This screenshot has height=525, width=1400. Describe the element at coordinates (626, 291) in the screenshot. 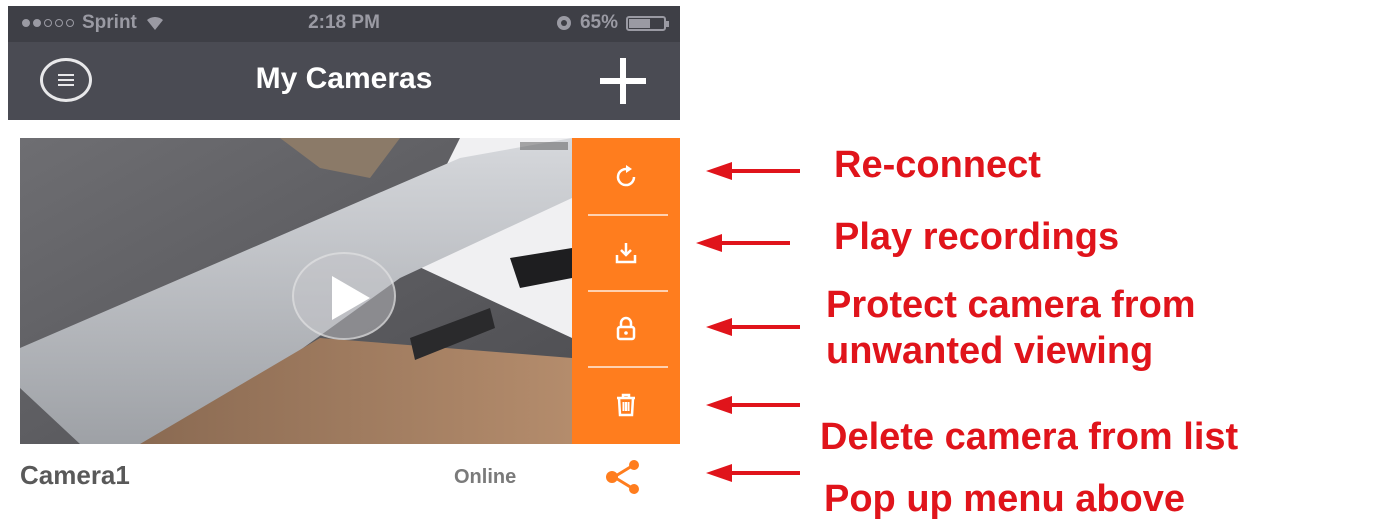

I see `camera-action-panel` at that location.